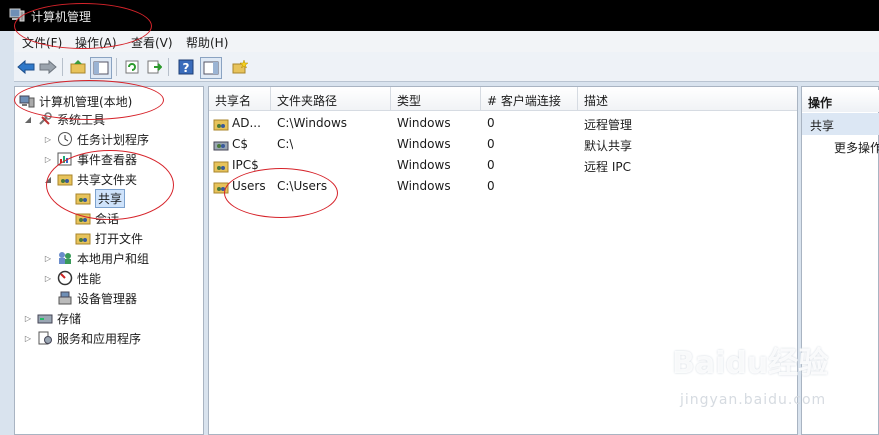  I want to click on share-description: 默认共享, so click(608, 146).